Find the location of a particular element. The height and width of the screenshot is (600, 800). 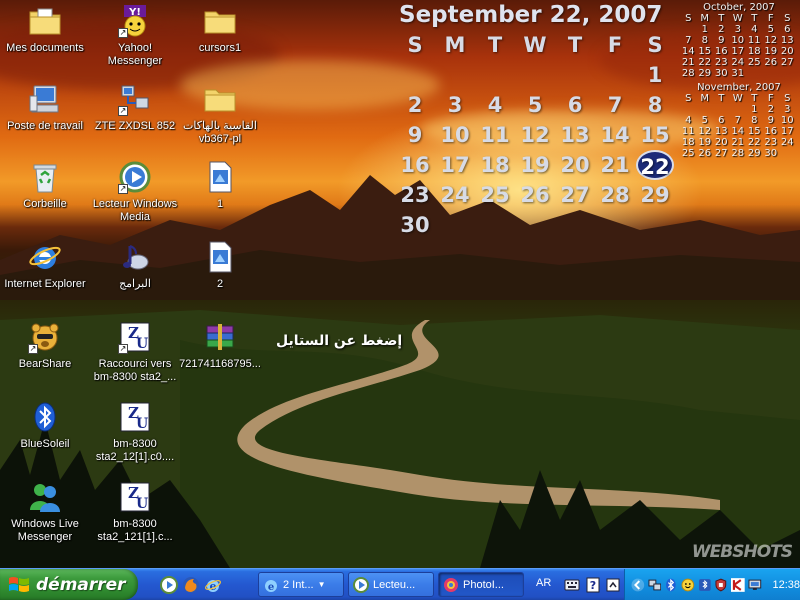

music-note-icon is located at coordinates (135, 257).